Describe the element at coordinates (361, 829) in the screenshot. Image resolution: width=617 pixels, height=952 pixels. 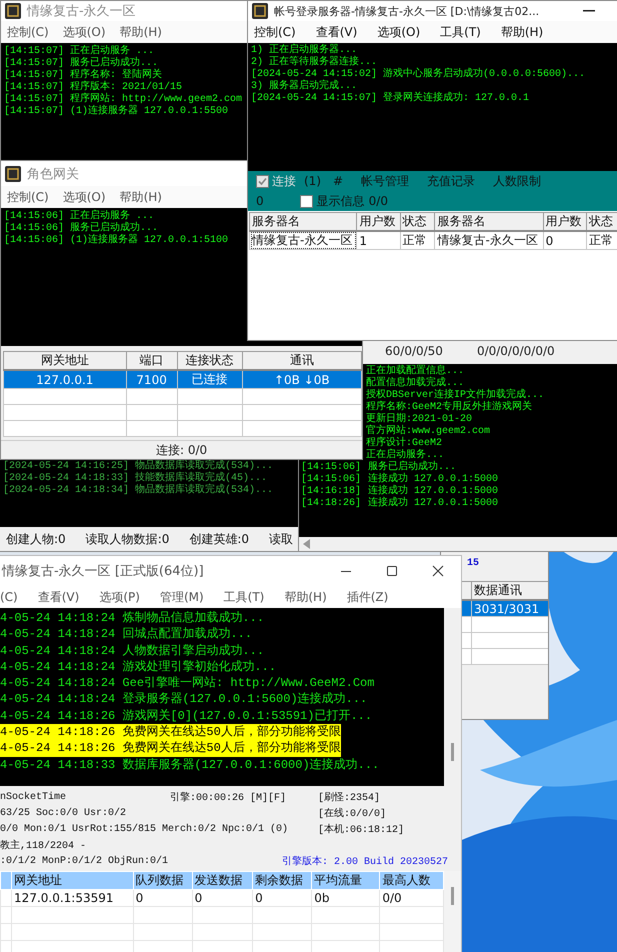
I see `counter-text: [本机:06:18:12]` at that location.